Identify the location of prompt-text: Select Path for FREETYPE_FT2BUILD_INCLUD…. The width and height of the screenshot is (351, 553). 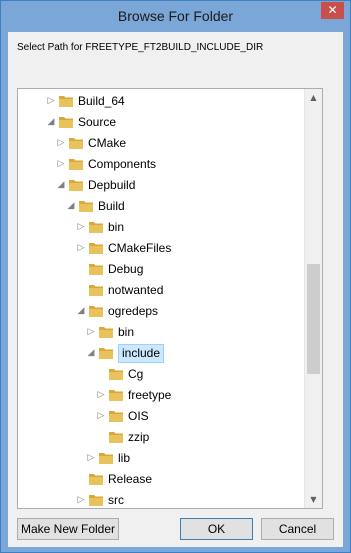
(140, 47).